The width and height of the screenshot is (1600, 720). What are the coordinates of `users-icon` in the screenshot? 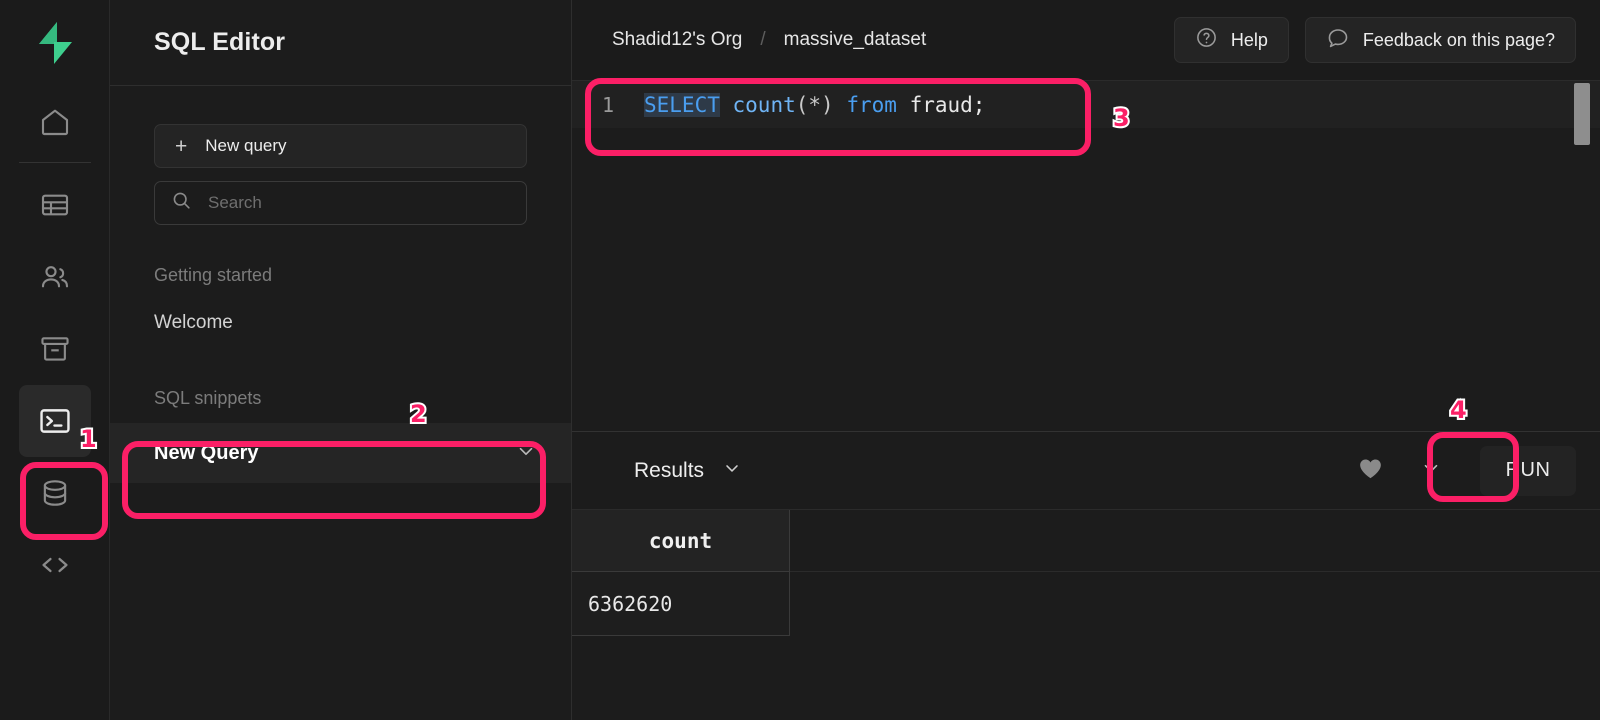 It's located at (55, 277).